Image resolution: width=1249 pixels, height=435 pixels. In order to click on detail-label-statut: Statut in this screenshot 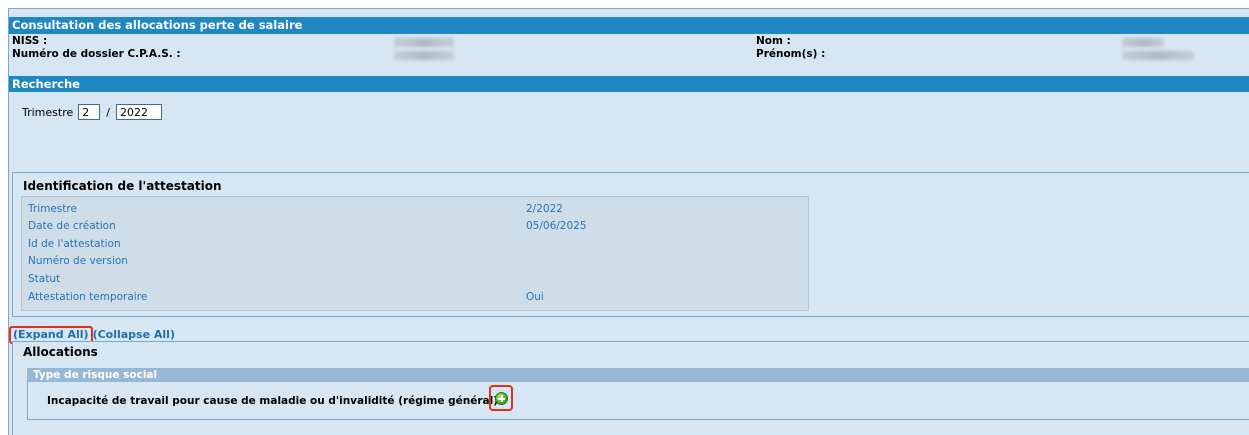, I will do `click(44, 279)`.